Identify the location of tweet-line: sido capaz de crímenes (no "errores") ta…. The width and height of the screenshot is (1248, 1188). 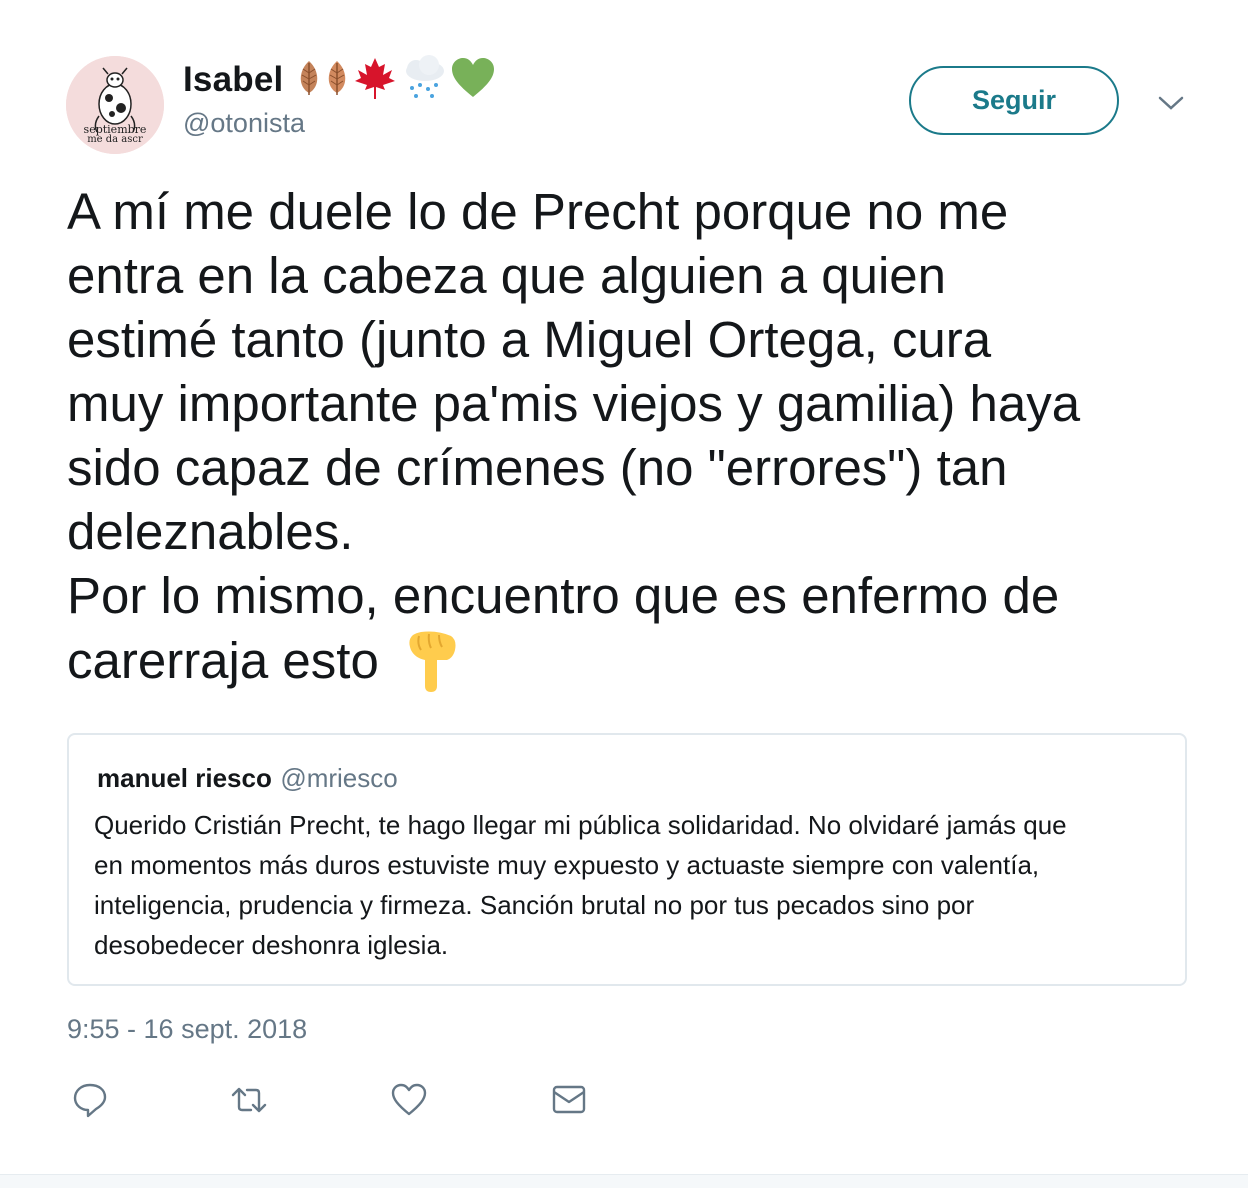
(537, 467).